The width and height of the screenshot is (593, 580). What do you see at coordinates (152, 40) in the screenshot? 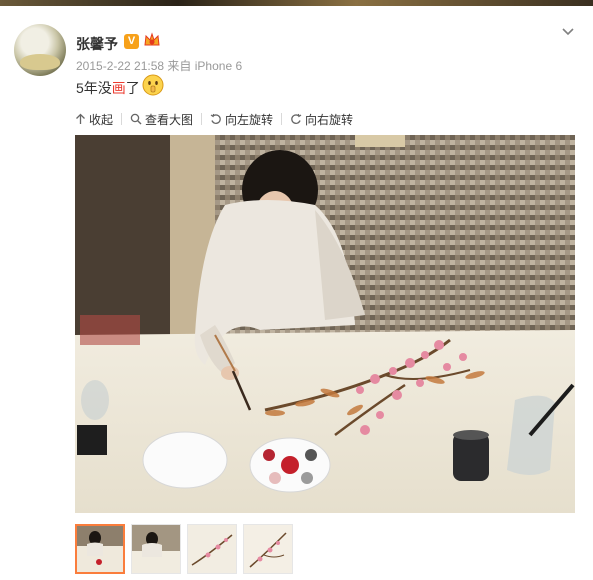
I see `member-crown-icon` at bounding box center [152, 40].